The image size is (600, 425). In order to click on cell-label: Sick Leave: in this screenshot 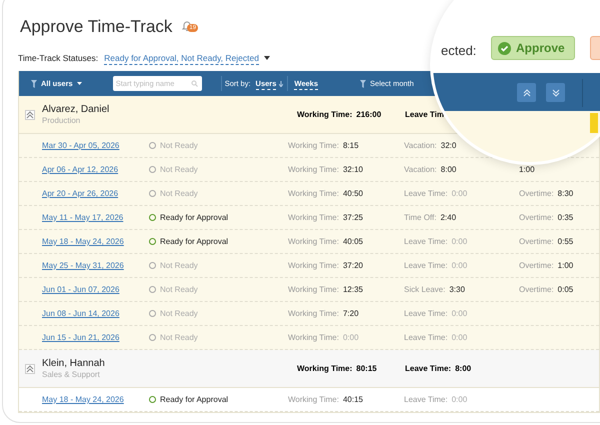, I will do `click(425, 290)`.